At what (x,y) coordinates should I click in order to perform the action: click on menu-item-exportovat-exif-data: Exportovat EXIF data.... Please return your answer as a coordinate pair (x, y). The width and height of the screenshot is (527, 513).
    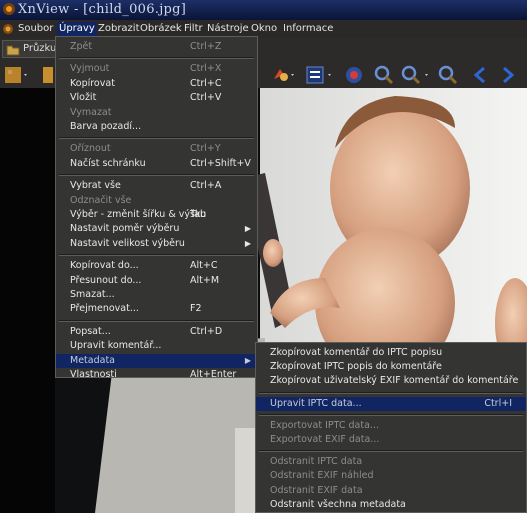
    Looking at the image, I should click on (391, 440).